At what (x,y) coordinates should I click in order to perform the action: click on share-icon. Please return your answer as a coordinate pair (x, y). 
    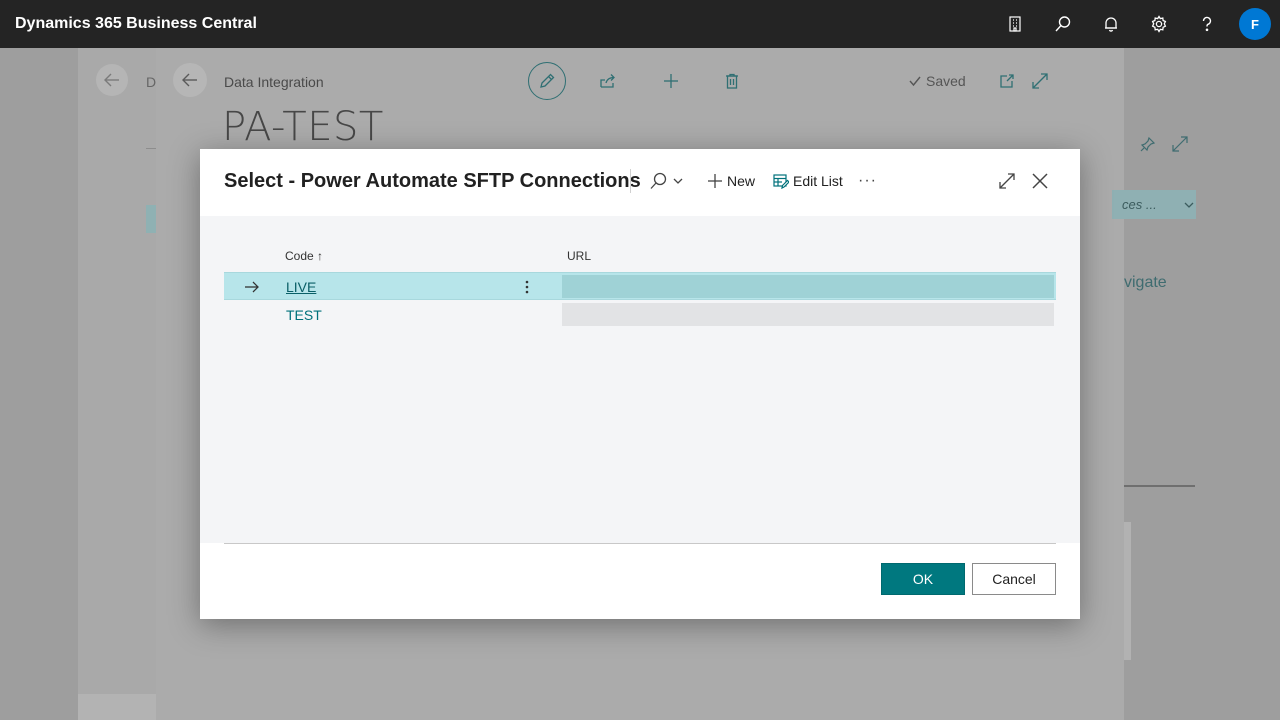
    Looking at the image, I should click on (608, 81).